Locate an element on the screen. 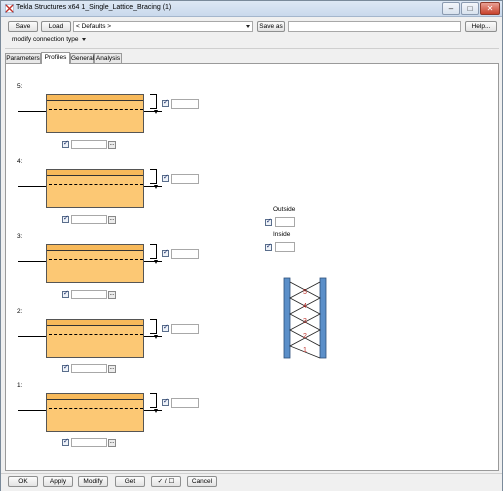 This screenshot has width=503, height=491. bottom-button-bar is located at coordinates (251, 482).